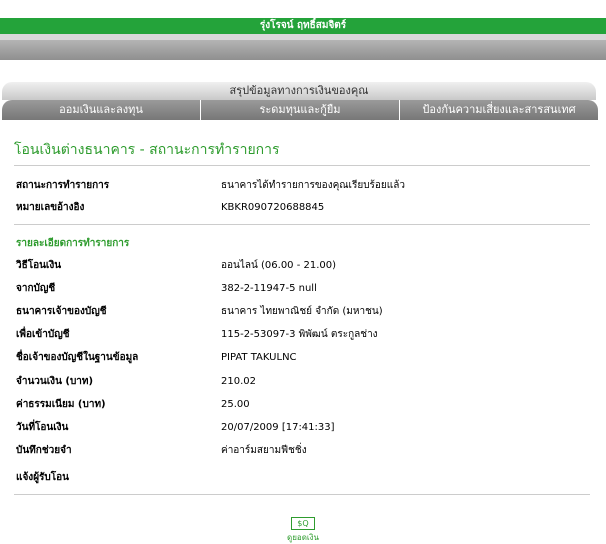  What do you see at coordinates (63, 185) in the screenshot?
I see `row-label: สถานะการทำรายการ` at bounding box center [63, 185].